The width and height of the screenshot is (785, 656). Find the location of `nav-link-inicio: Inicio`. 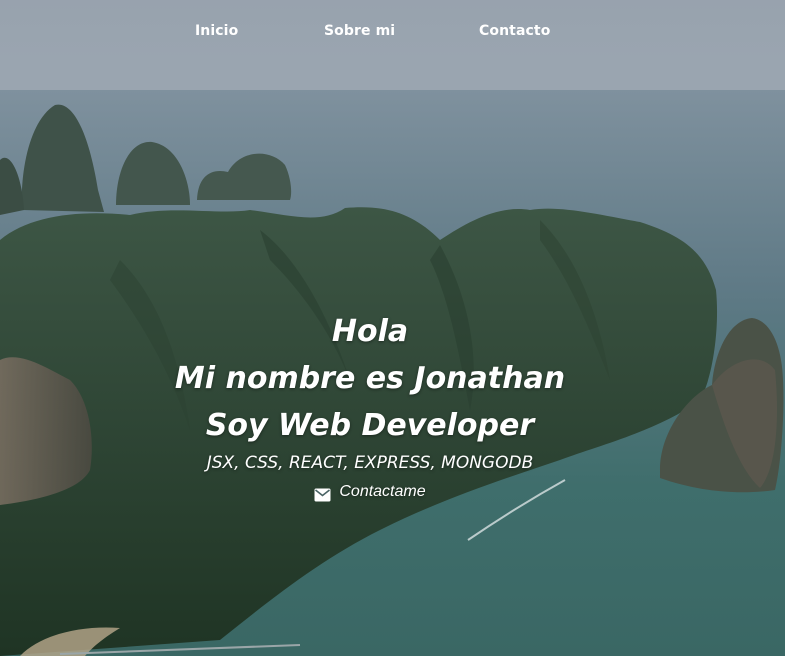

nav-link-inicio: Inicio is located at coordinates (216, 31).